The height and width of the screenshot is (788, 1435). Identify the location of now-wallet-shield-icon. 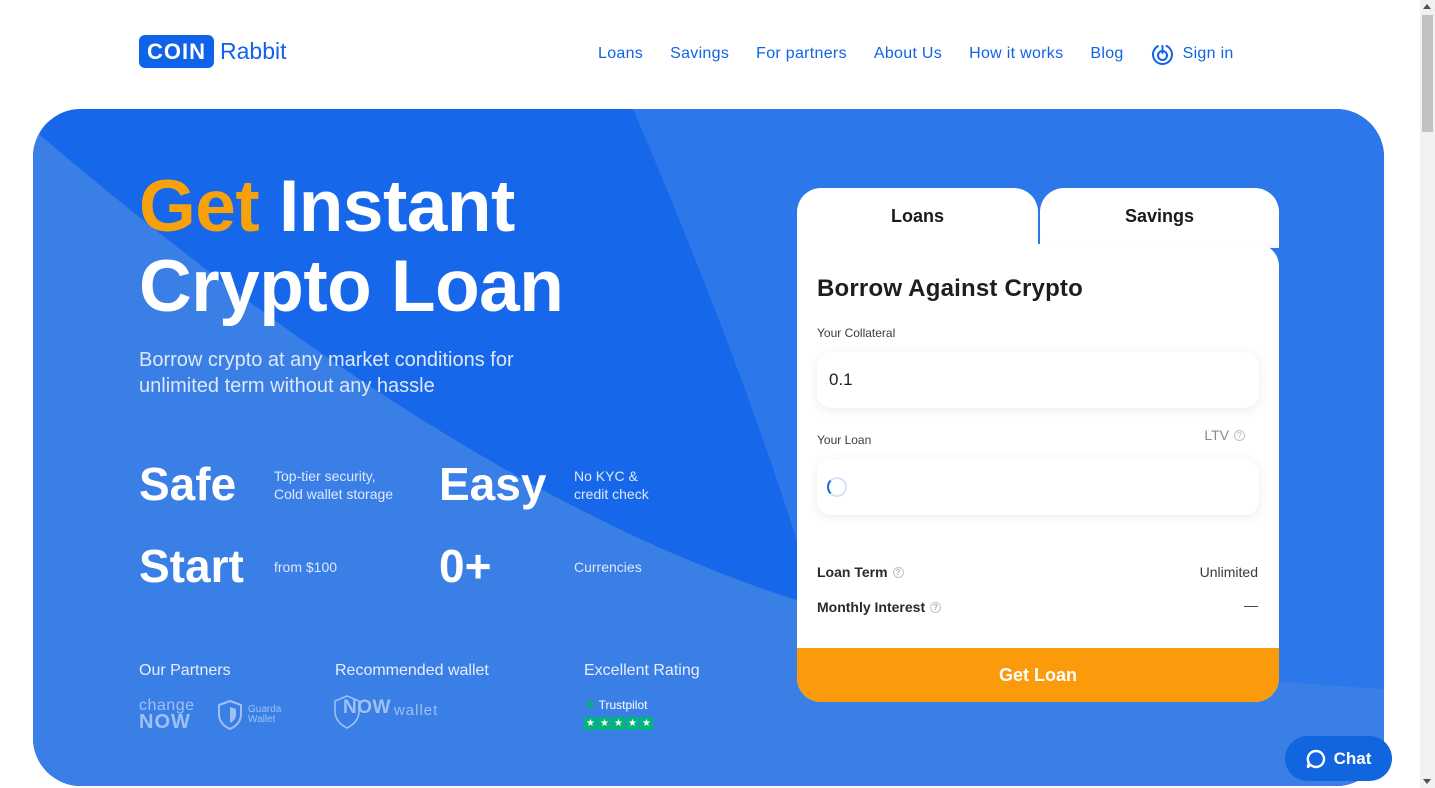
(347, 712).